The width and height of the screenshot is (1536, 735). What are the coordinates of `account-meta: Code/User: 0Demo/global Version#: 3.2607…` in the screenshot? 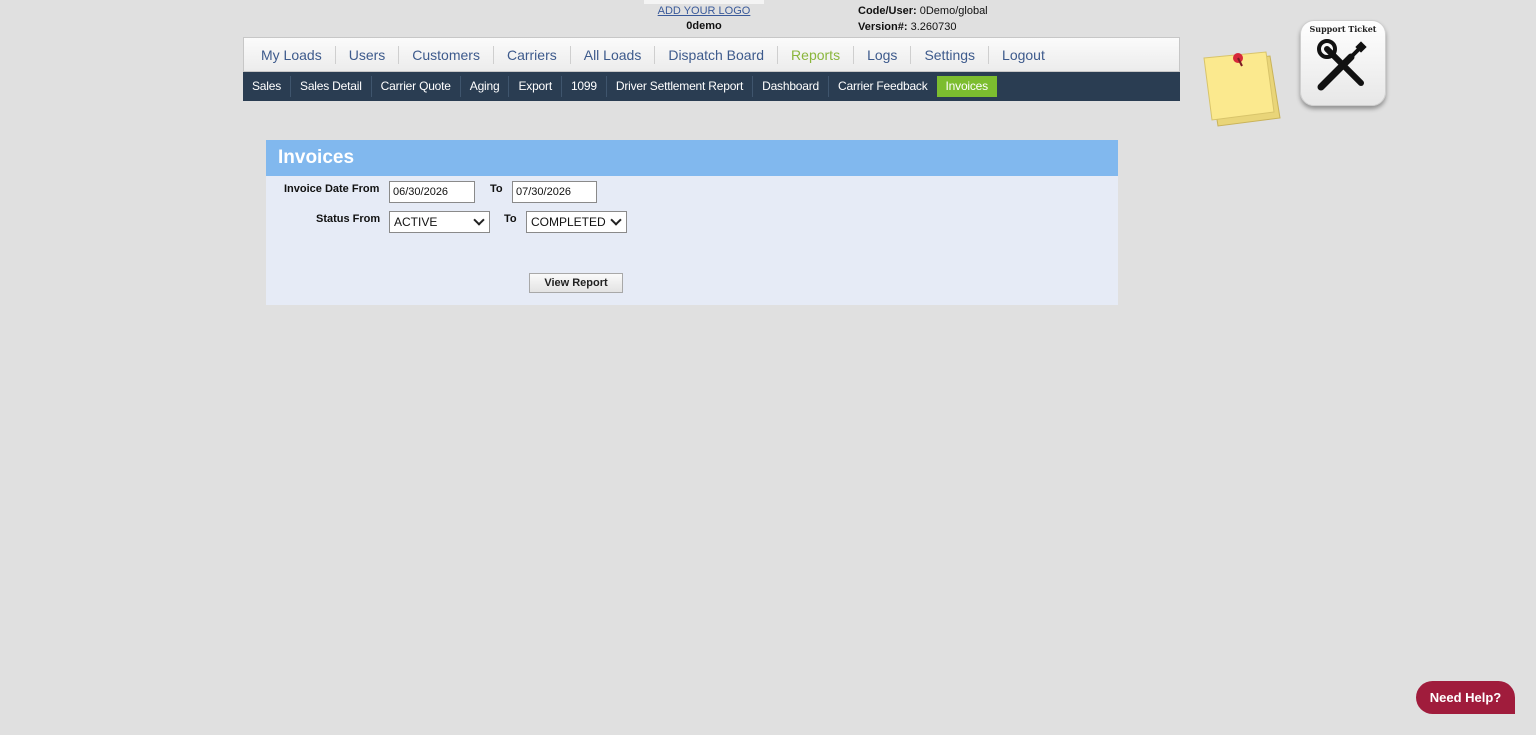 It's located at (923, 19).